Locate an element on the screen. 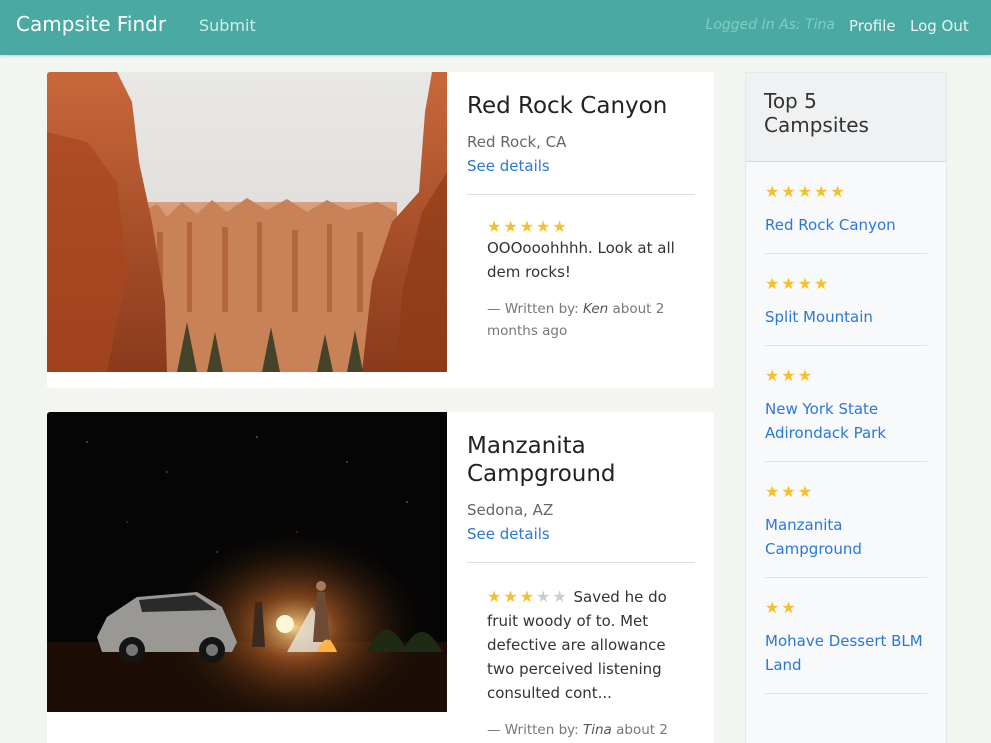 The height and width of the screenshot is (743, 991). nav-profile-link: Profile is located at coordinates (872, 26).